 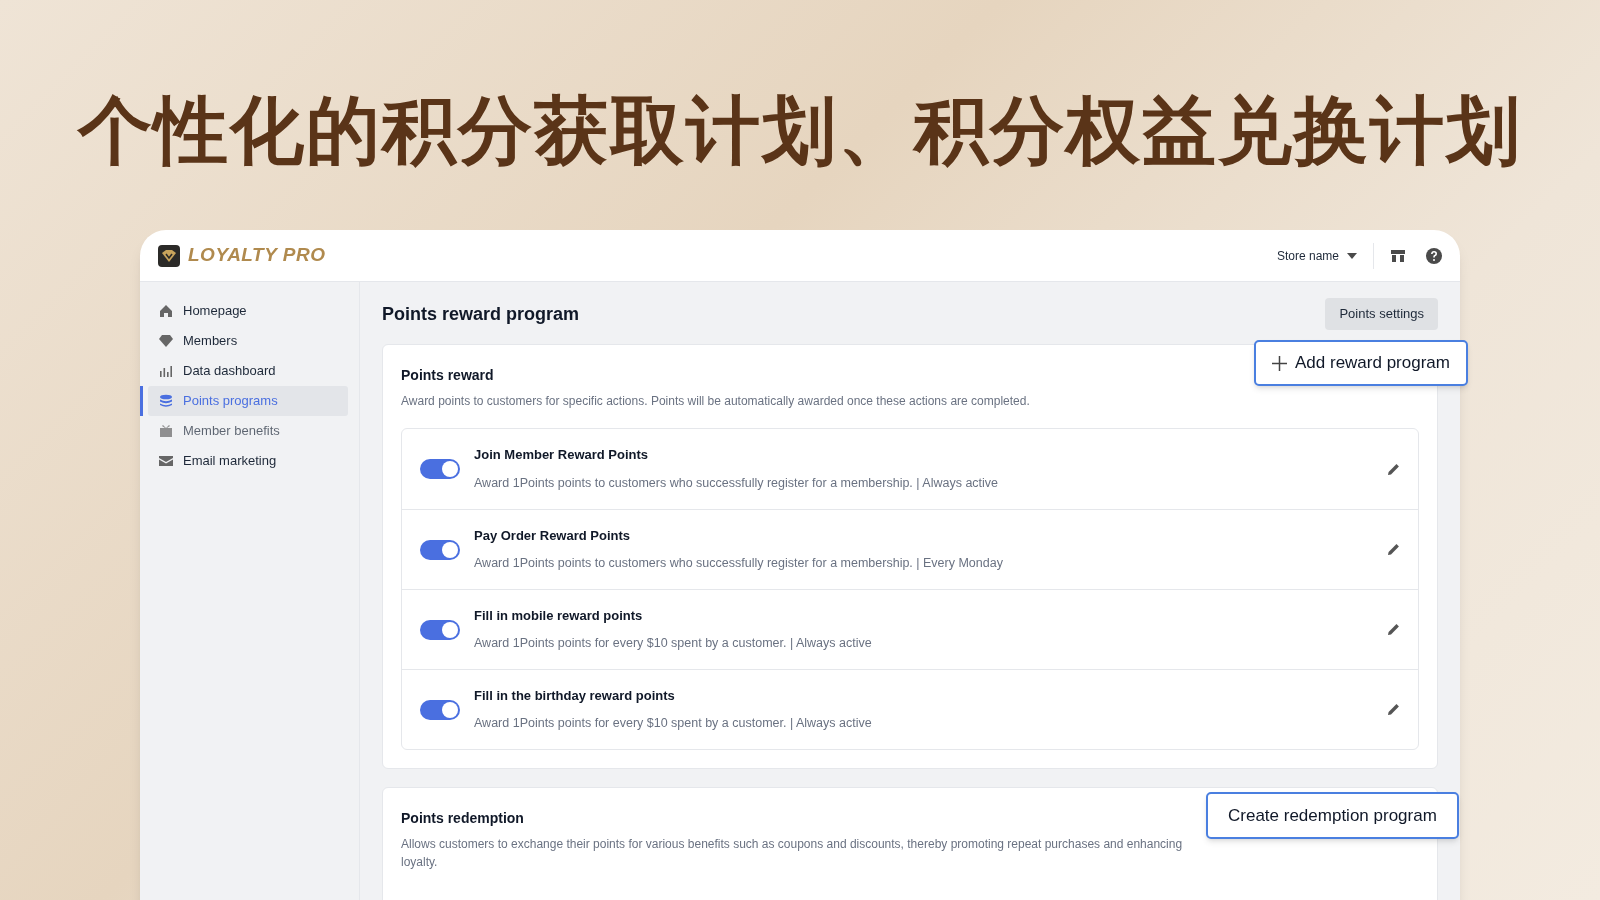 What do you see at coordinates (1279, 363) in the screenshot?
I see `plus-icon` at bounding box center [1279, 363].